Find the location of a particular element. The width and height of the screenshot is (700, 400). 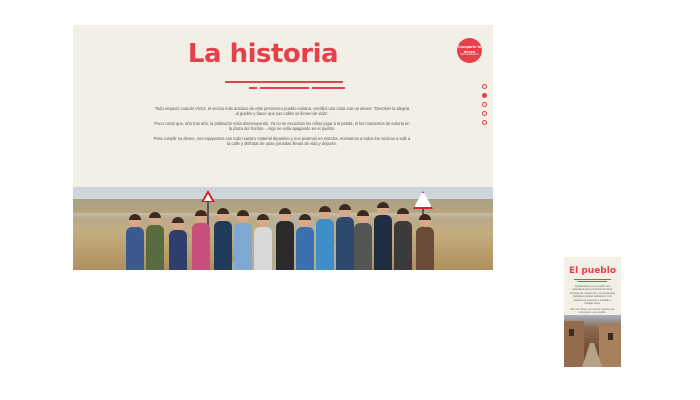

share-wish-hashtag: #deseosdeAmbi is located at coordinates (469, 54).